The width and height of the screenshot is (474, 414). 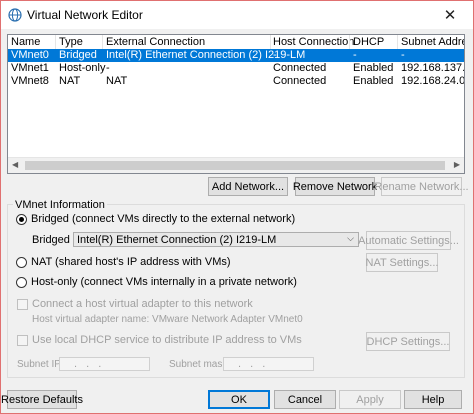 What do you see at coordinates (403, 55) in the screenshot?
I see `cell-subnet-address: -` at bounding box center [403, 55].